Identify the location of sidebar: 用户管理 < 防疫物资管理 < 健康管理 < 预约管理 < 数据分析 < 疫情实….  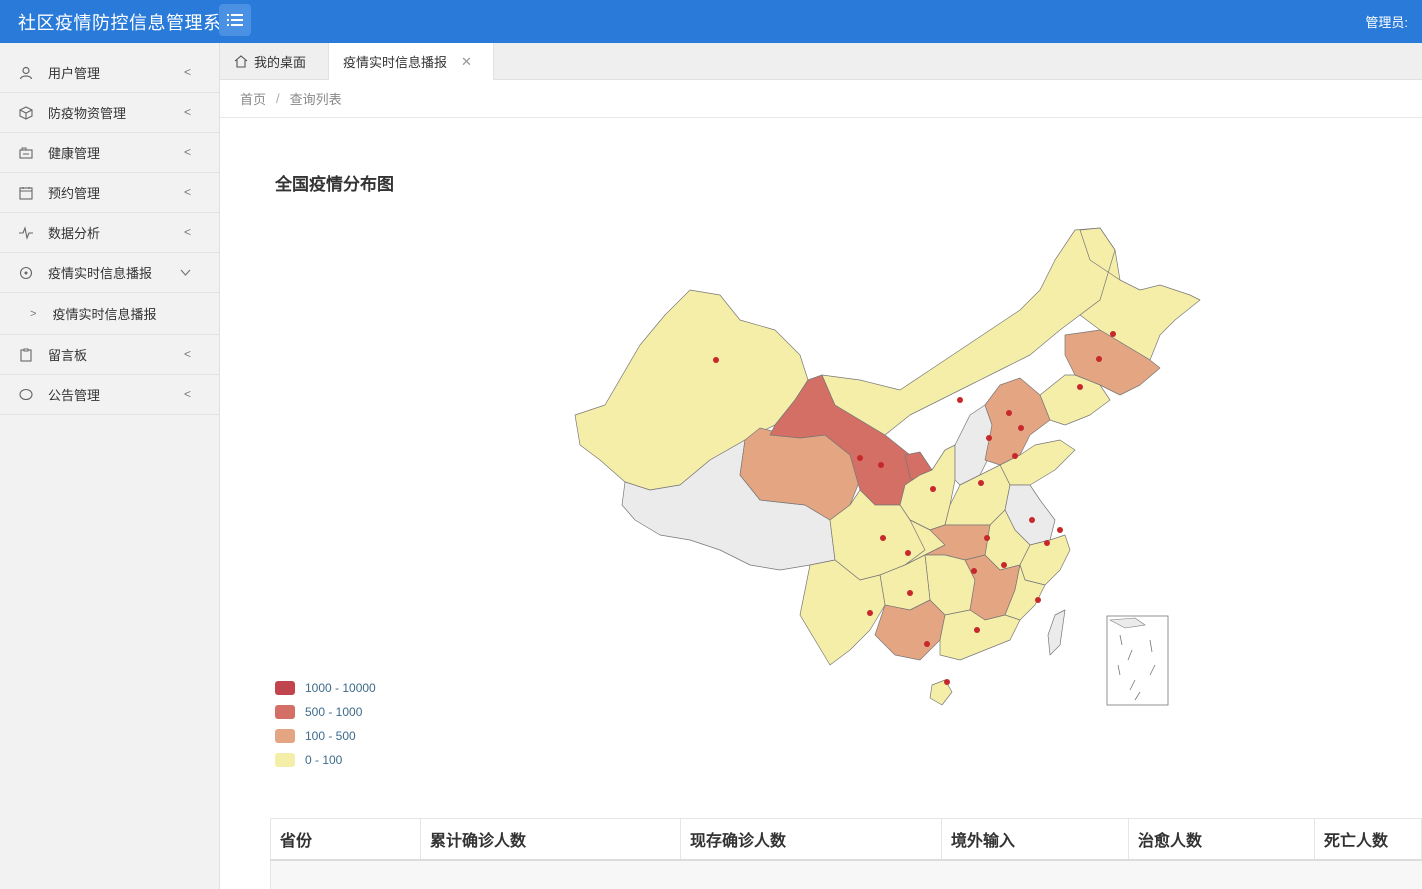
(110, 466).